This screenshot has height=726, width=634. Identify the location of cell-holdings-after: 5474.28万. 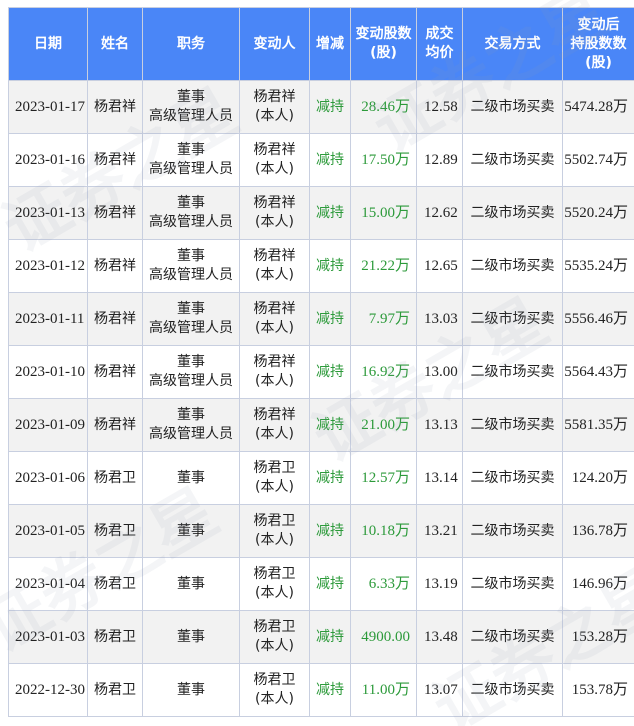
(598, 107).